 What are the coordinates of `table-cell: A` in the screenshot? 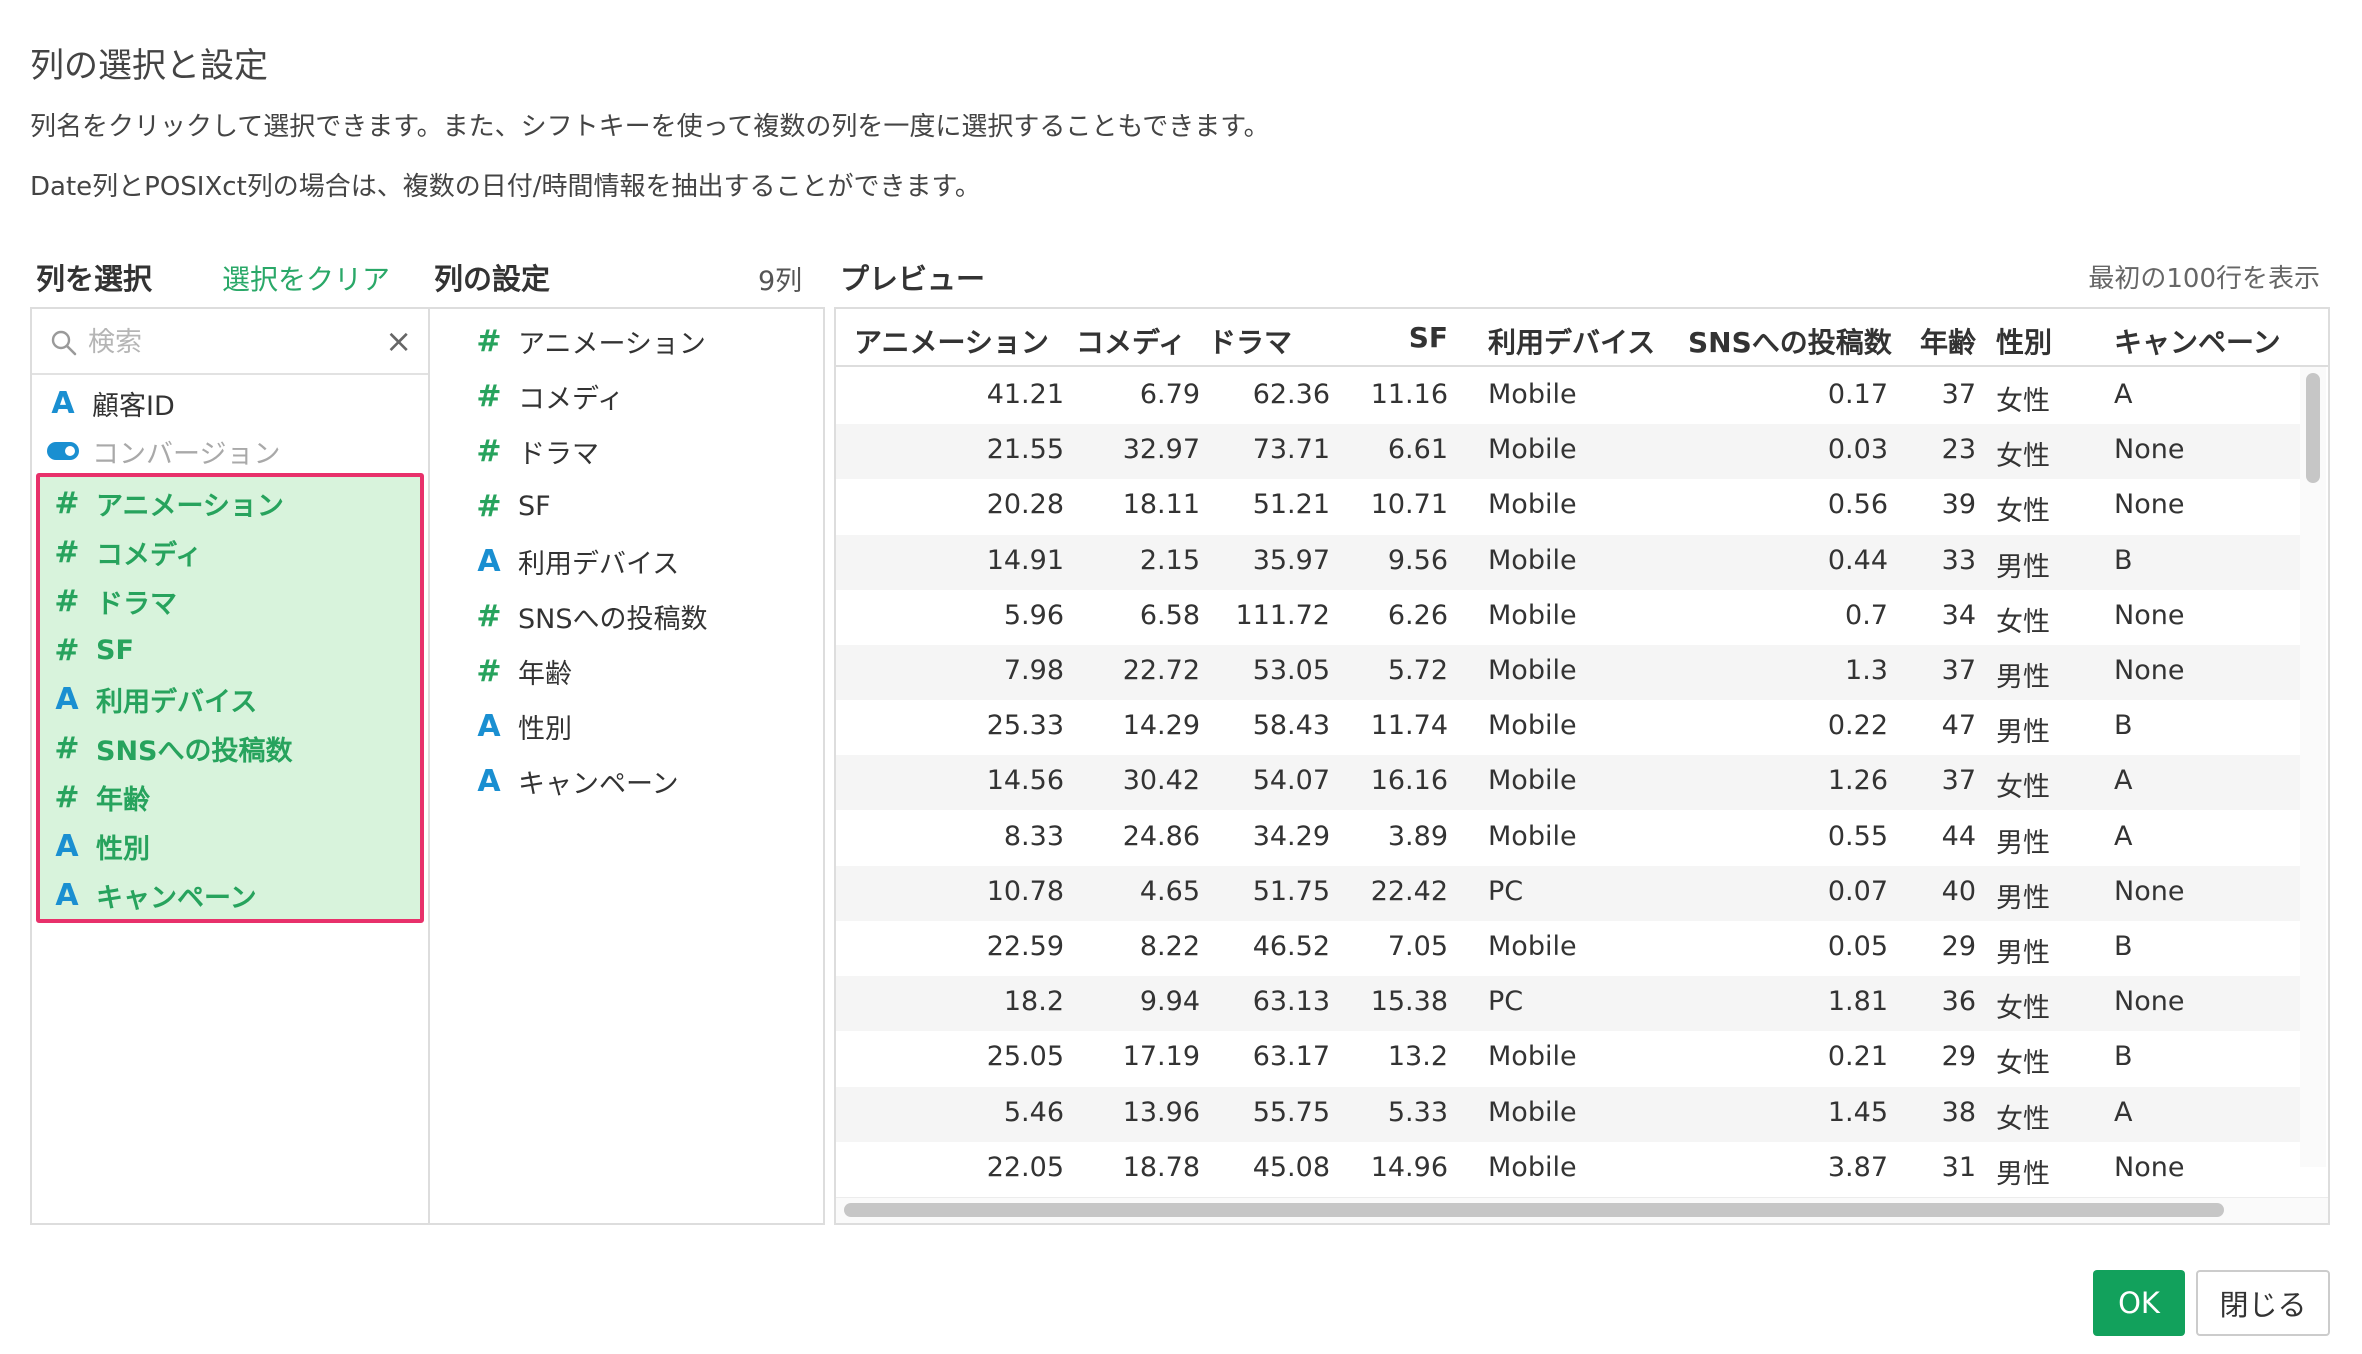 It's located at (2123, 394).